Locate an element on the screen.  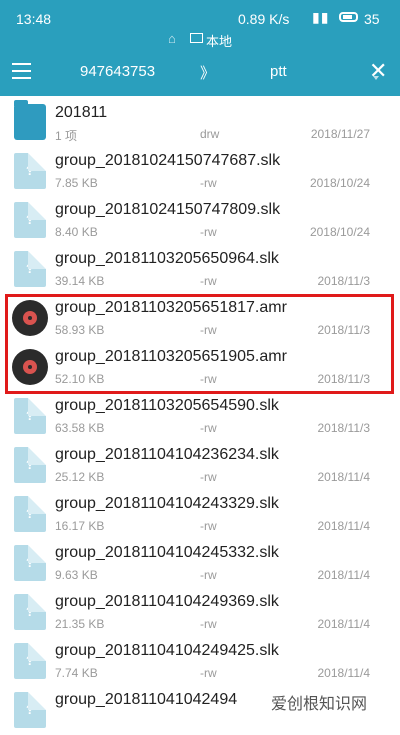
file-size: 7.85 KB is located at coordinates (76, 183).